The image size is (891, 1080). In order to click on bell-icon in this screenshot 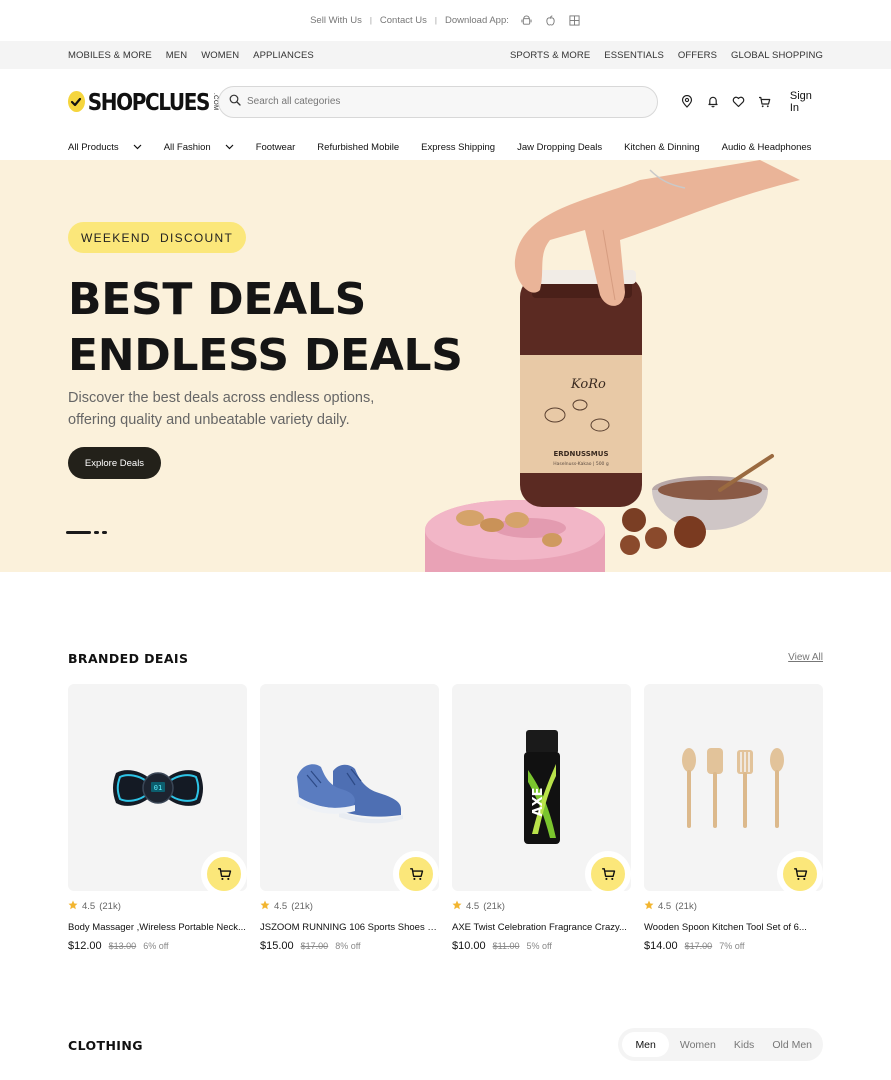, I will do `click(713, 102)`.